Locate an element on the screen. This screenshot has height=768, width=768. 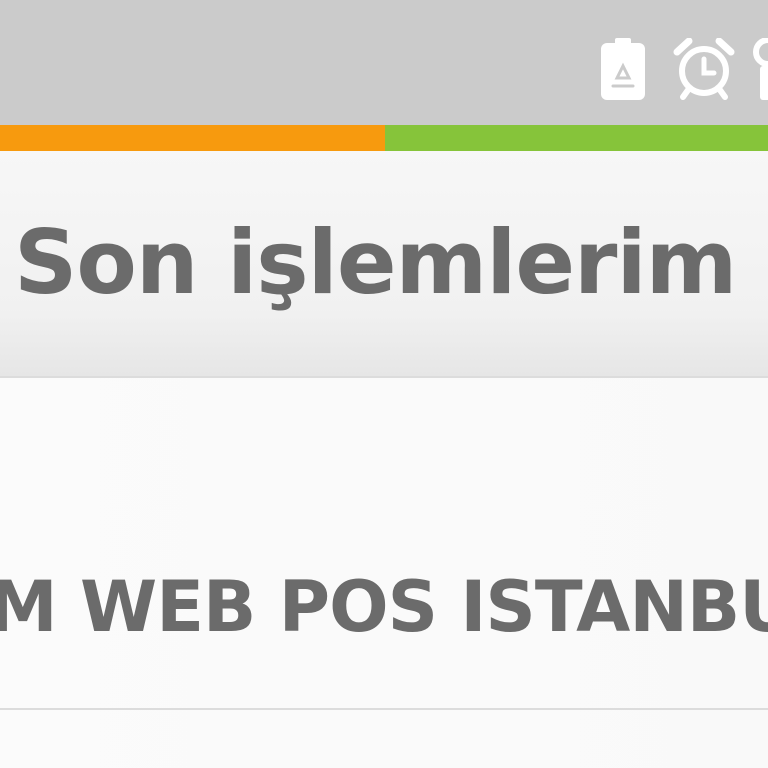
status-overflow-icon is located at coordinates (760, 69).